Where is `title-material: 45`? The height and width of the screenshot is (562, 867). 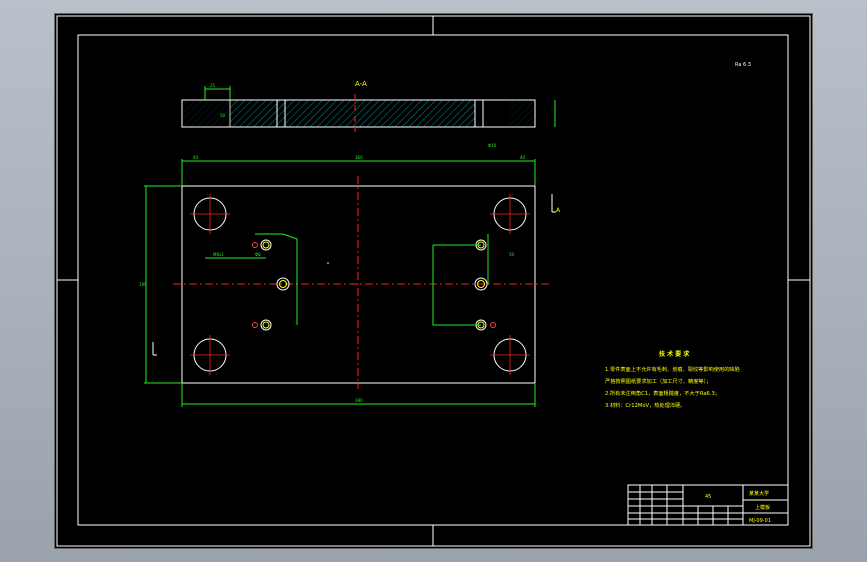
title-material: 45 is located at coordinates (708, 497).